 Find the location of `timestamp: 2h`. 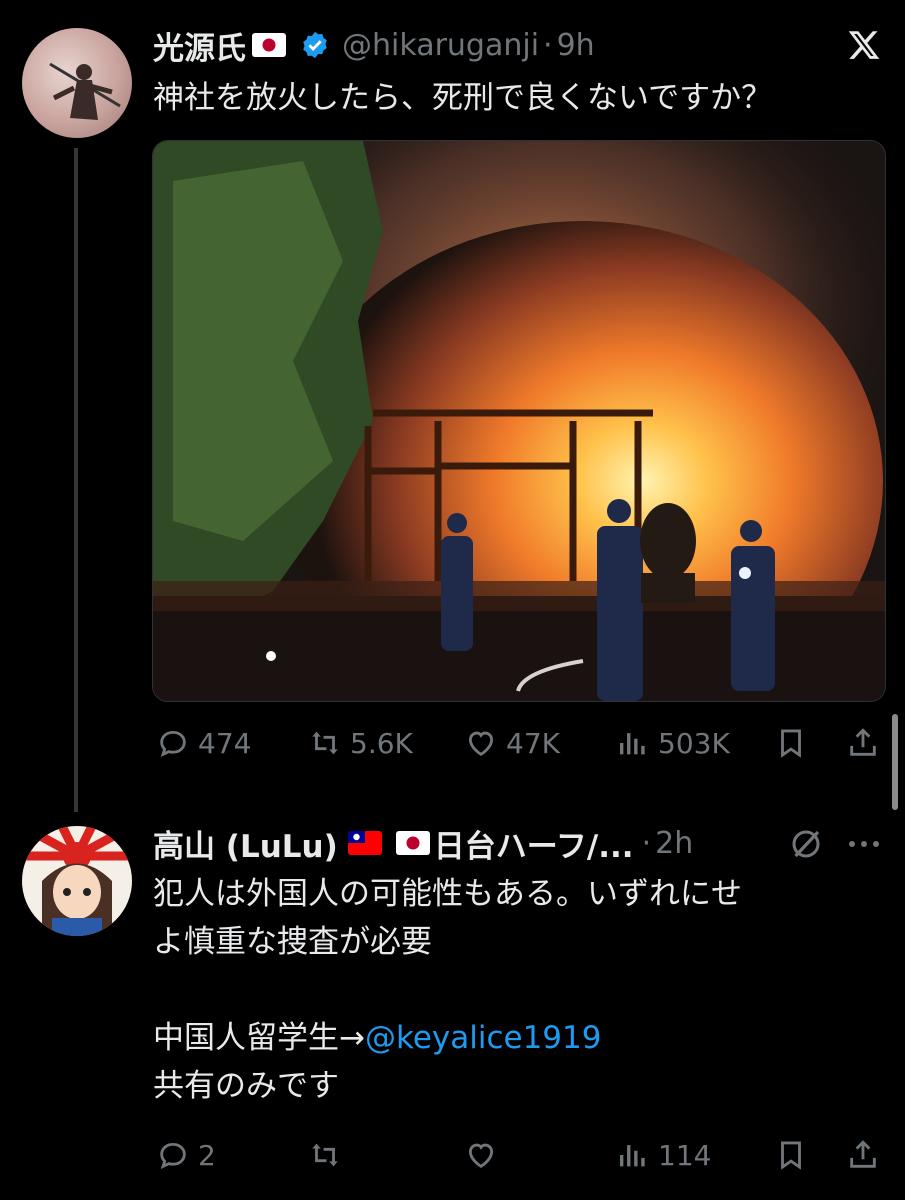

timestamp: 2h is located at coordinates (674, 843).